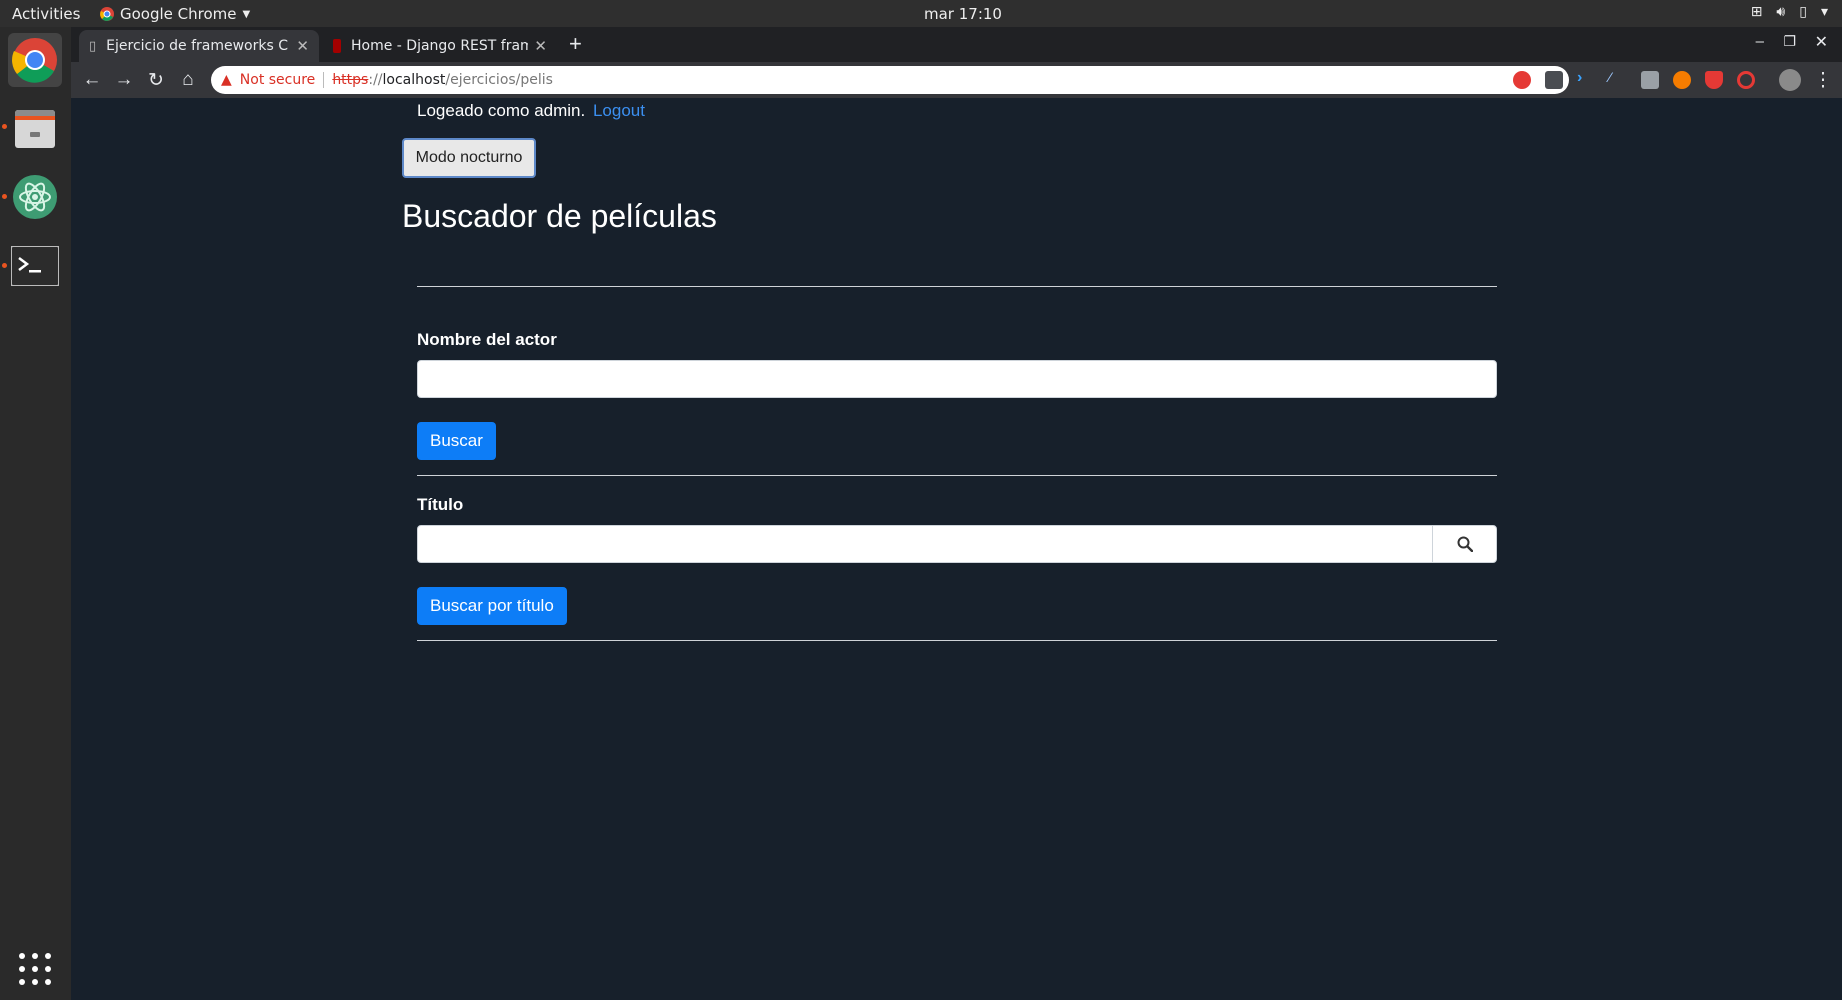 This screenshot has width=1842, height=1000. I want to click on maximize-window-button: ❐, so click(1789, 41).